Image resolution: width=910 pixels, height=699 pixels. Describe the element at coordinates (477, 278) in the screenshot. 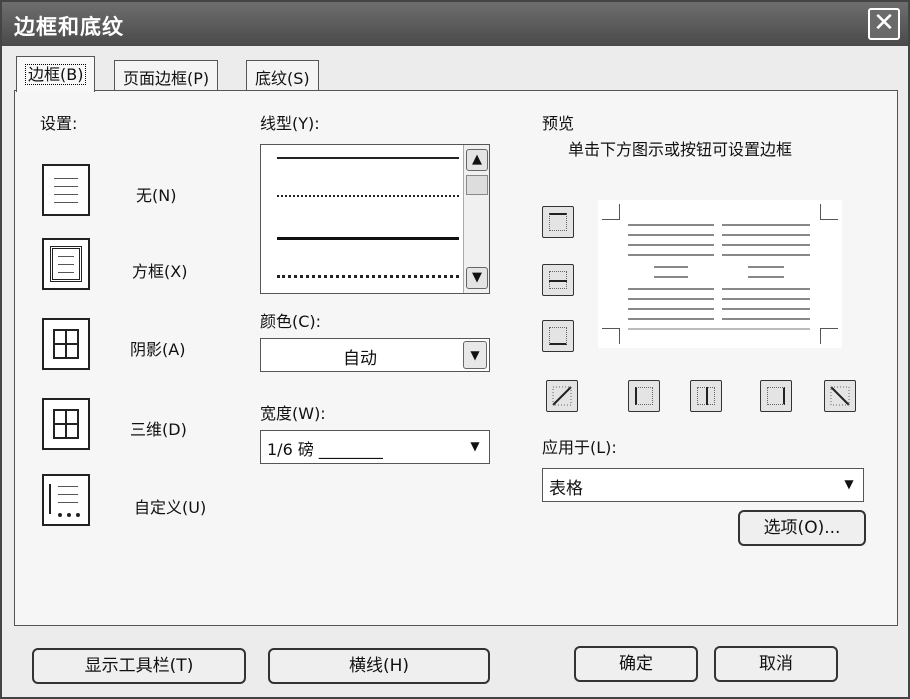

I see `scroll-down-button: ▼` at that location.